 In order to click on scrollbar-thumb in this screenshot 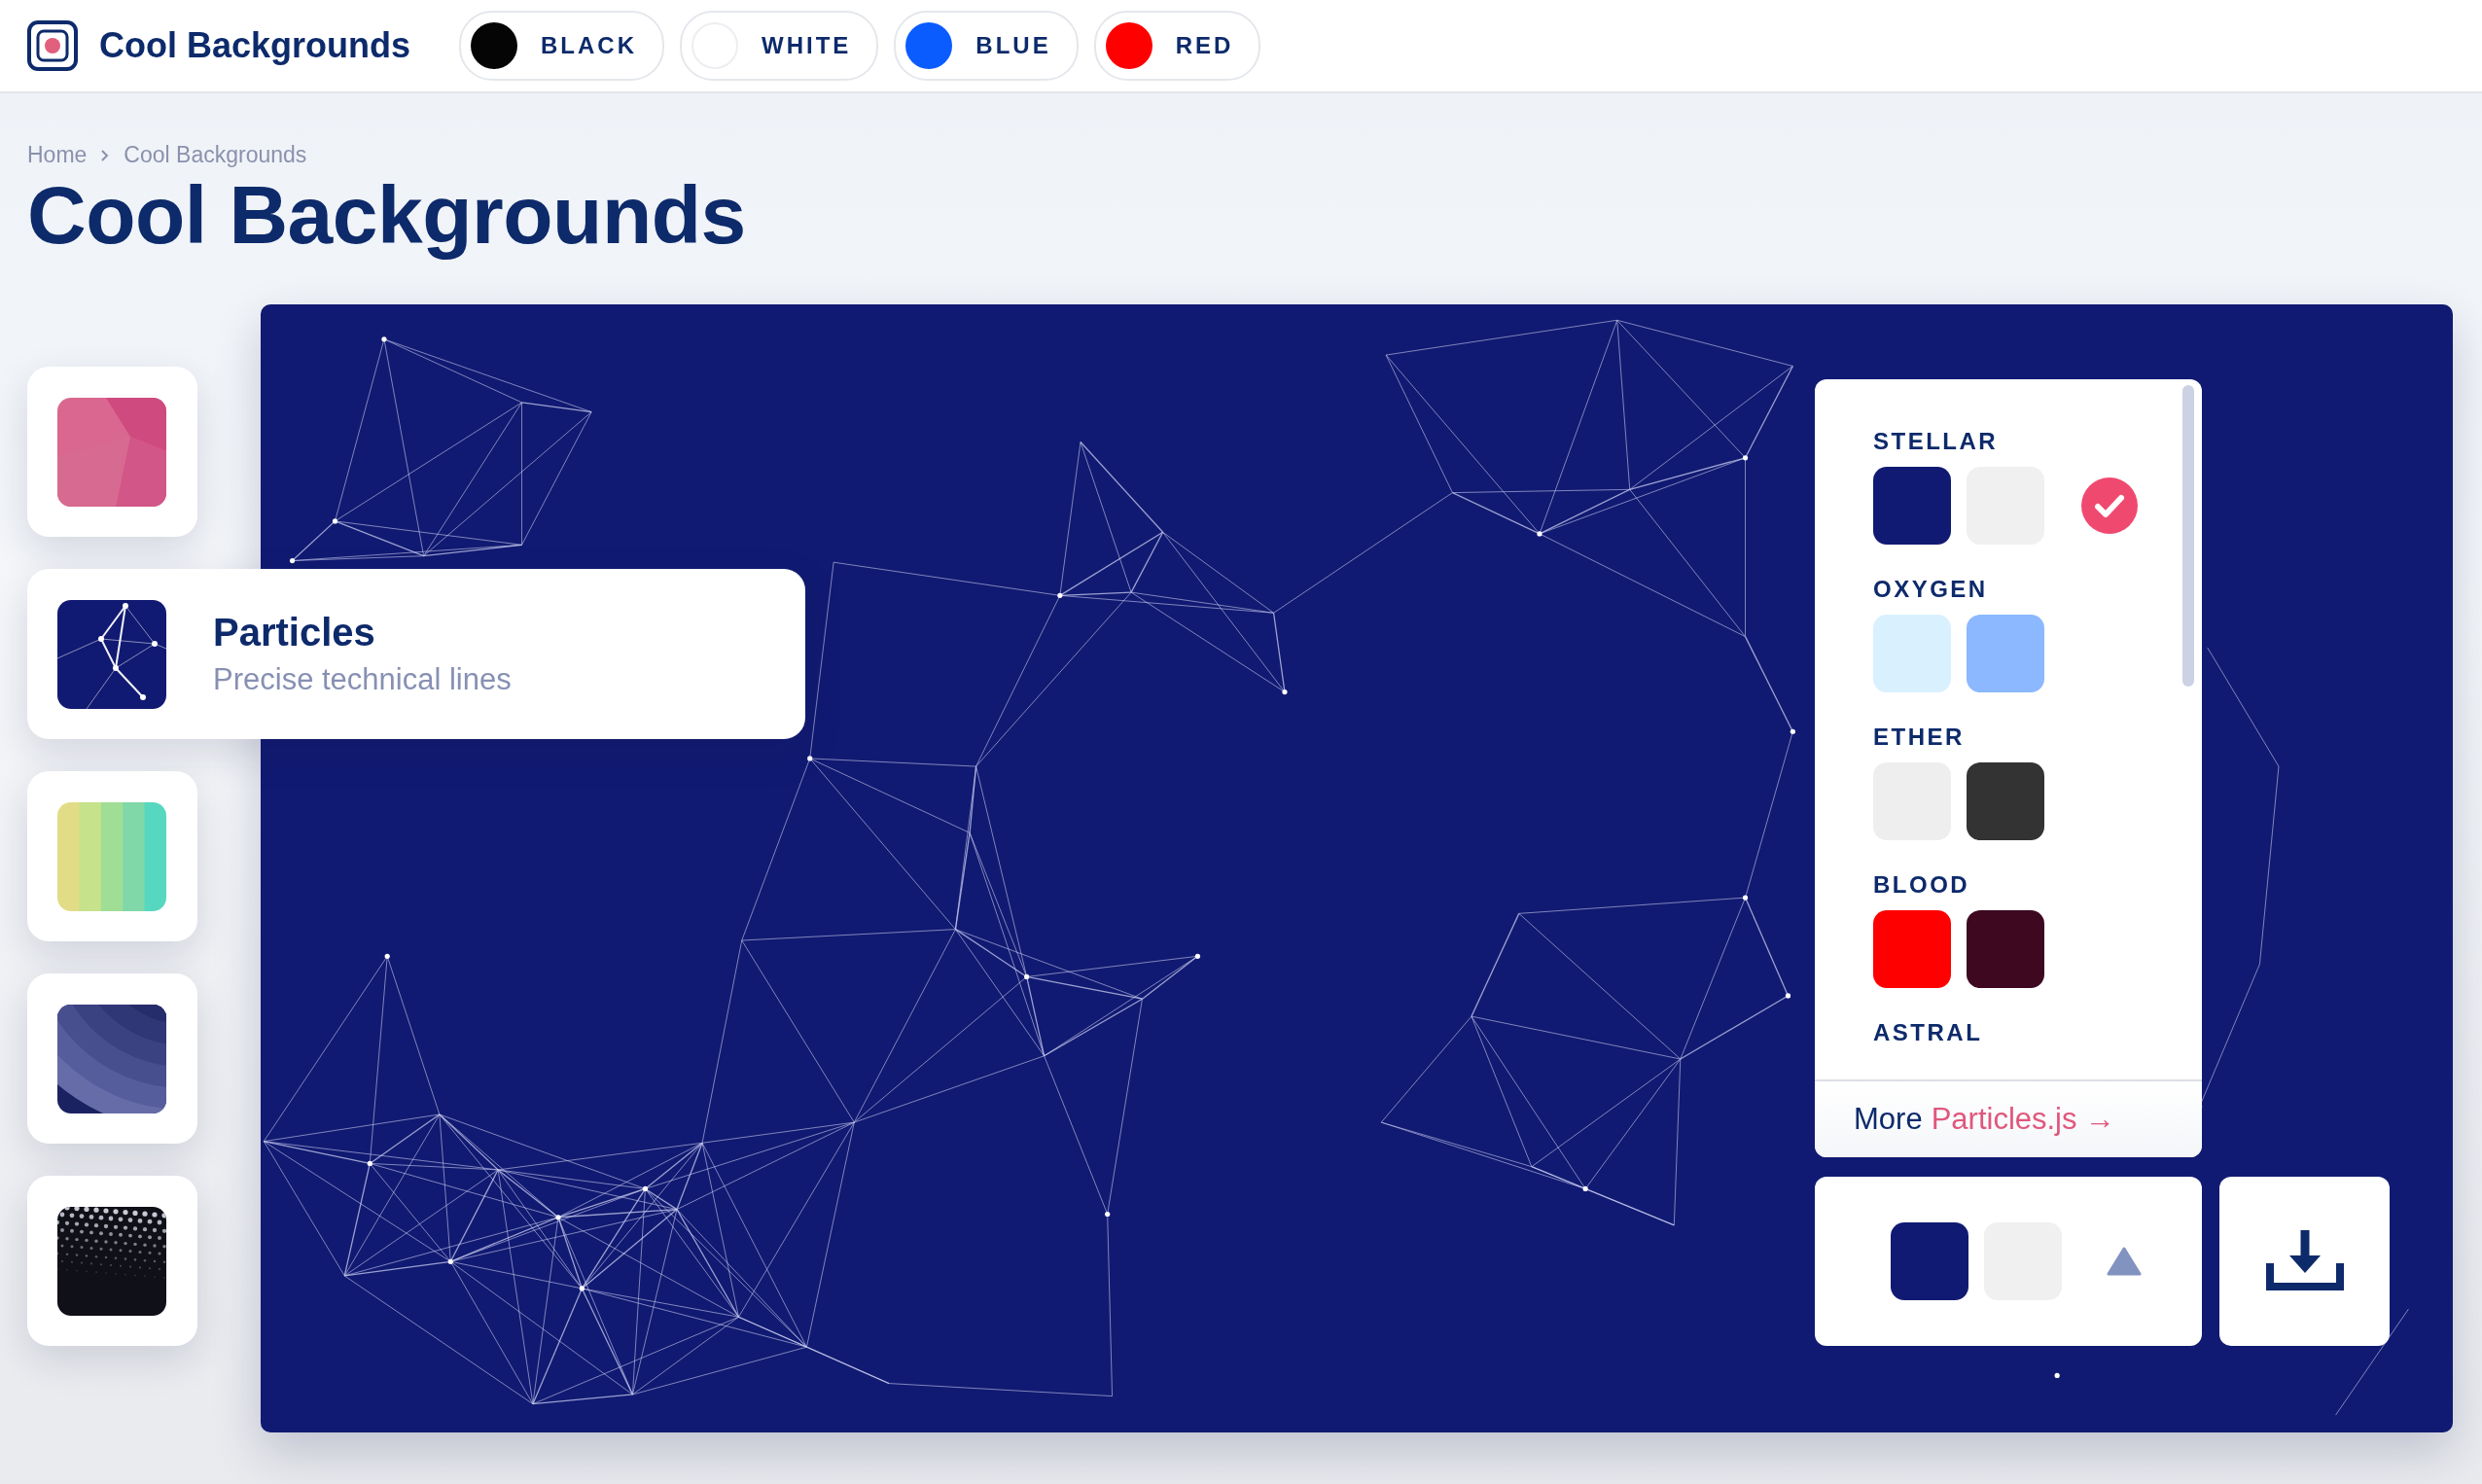, I will do `click(2188, 536)`.